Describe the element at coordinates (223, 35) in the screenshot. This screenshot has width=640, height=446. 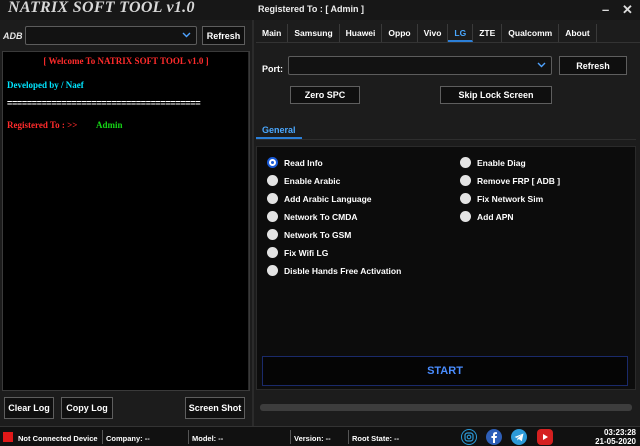
I see `adb-refresh-button: Refresh` at that location.